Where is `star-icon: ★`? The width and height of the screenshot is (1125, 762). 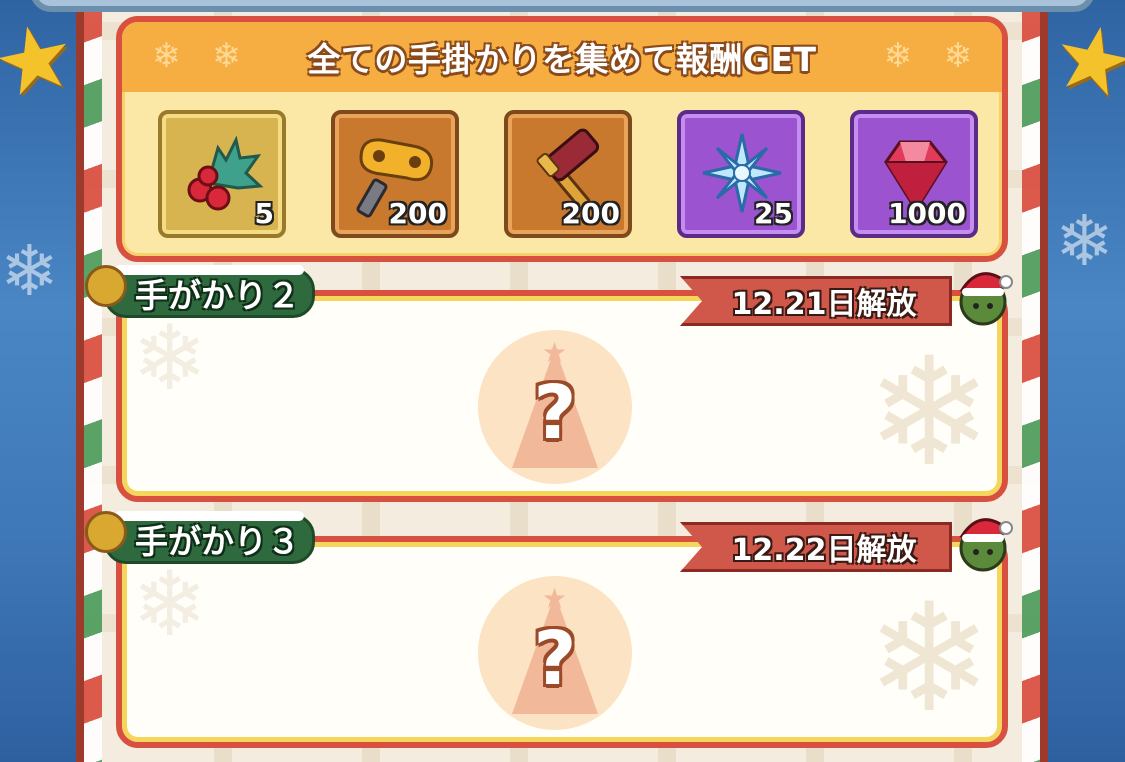
star-icon: ★ is located at coordinates (42, 60).